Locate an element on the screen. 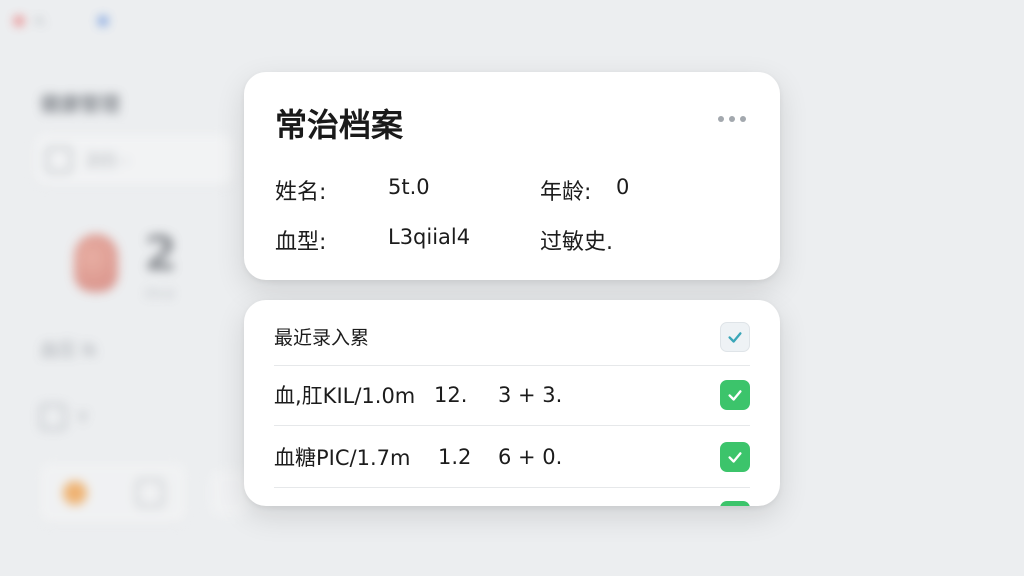 The width and height of the screenshot is (1024, 576). records-header-title: 最近录入累 is located at coordinates (322, 338).